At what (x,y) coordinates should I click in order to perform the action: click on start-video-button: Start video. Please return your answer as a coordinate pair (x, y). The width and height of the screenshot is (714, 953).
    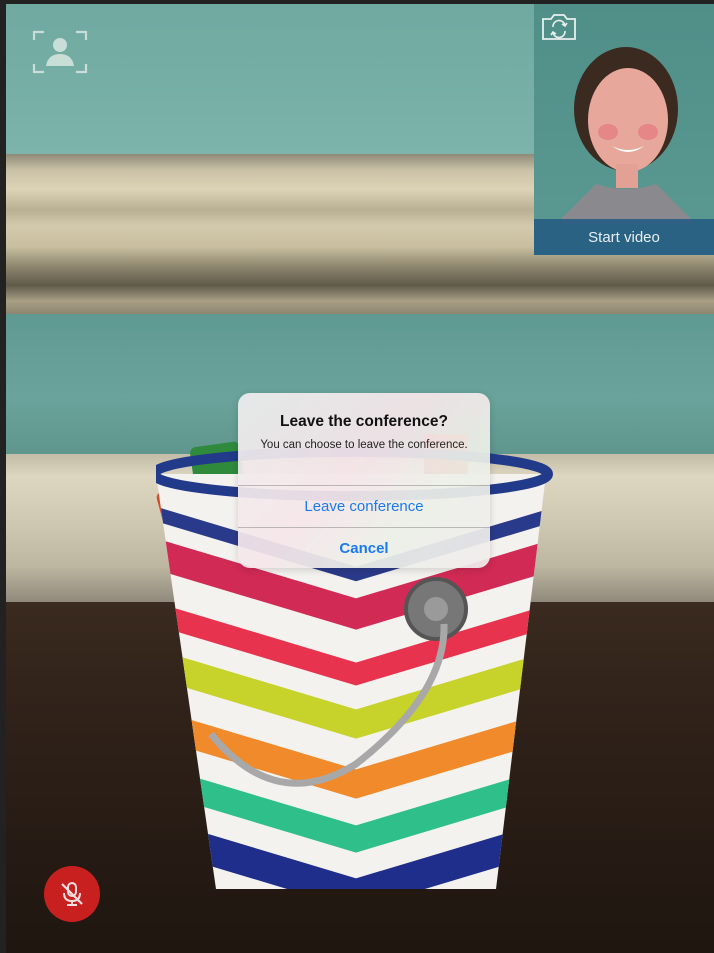
    Looking at the image, I should click on (624, 237).